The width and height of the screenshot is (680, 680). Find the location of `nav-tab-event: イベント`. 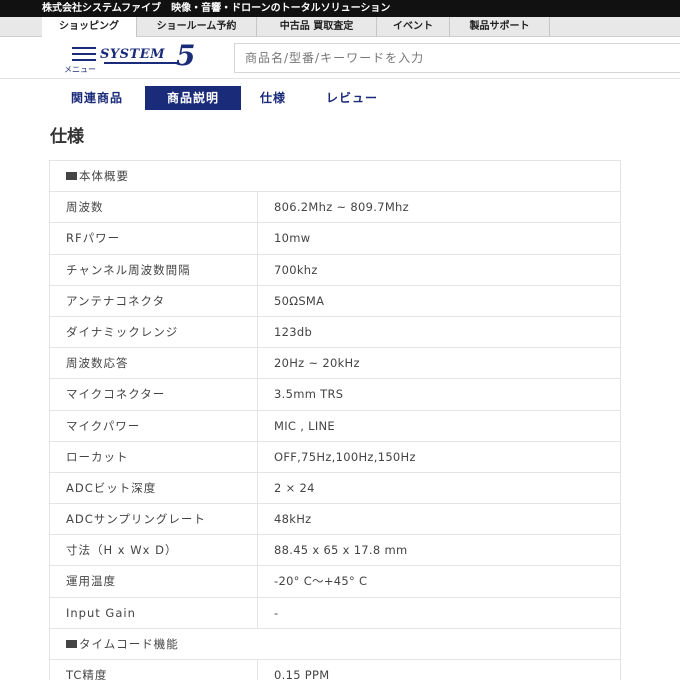

nav-tab-event: イベント is located at coordinates (413, 27).